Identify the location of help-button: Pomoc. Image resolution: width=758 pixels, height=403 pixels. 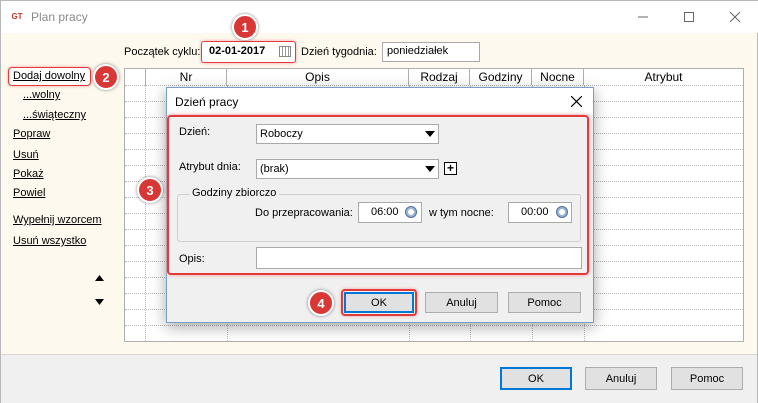
(707, 378).